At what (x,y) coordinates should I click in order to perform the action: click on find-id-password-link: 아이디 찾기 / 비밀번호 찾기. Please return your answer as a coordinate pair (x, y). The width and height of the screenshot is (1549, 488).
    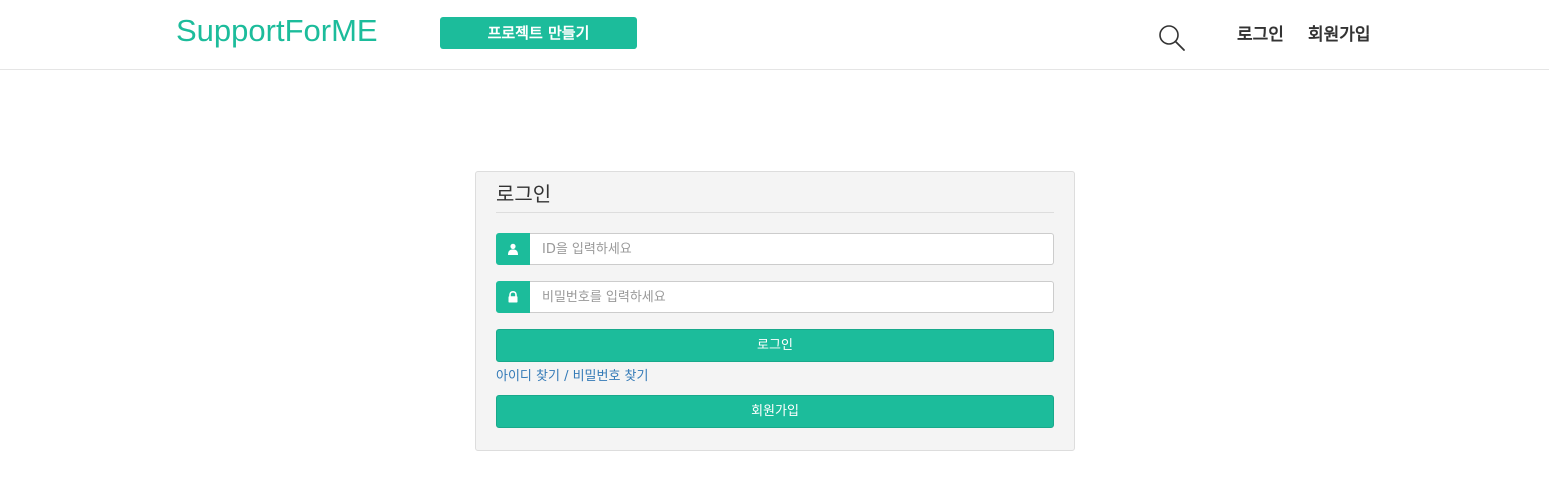
    Looking at the image, I should click on (572, 377).